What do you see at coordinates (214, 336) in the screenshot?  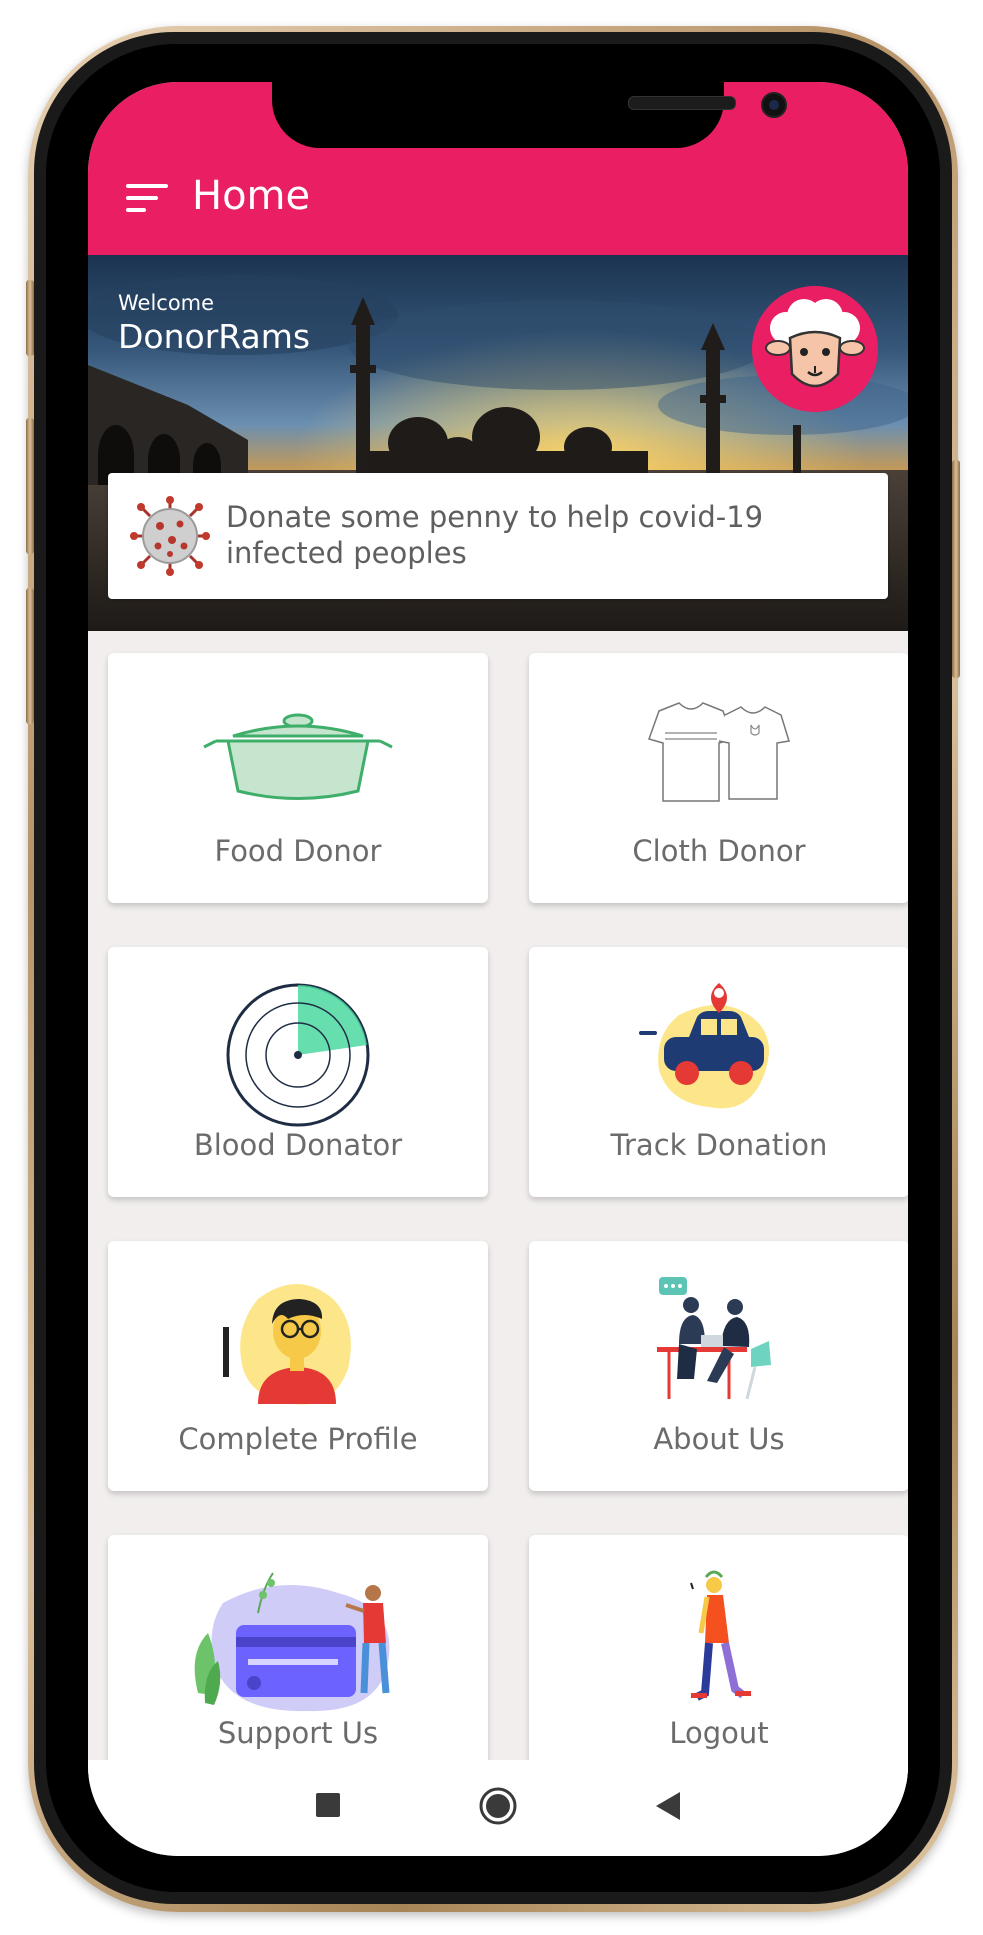 I see `user-name: DonorRams` at bounding box center [214, 336].